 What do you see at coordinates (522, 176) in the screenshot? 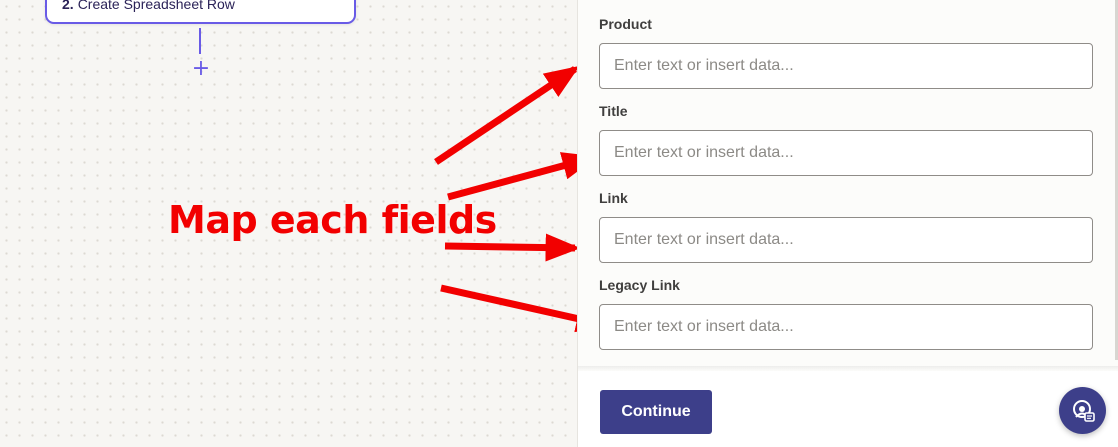
I see `arrow-to-title` at bounding box center [522, 176].